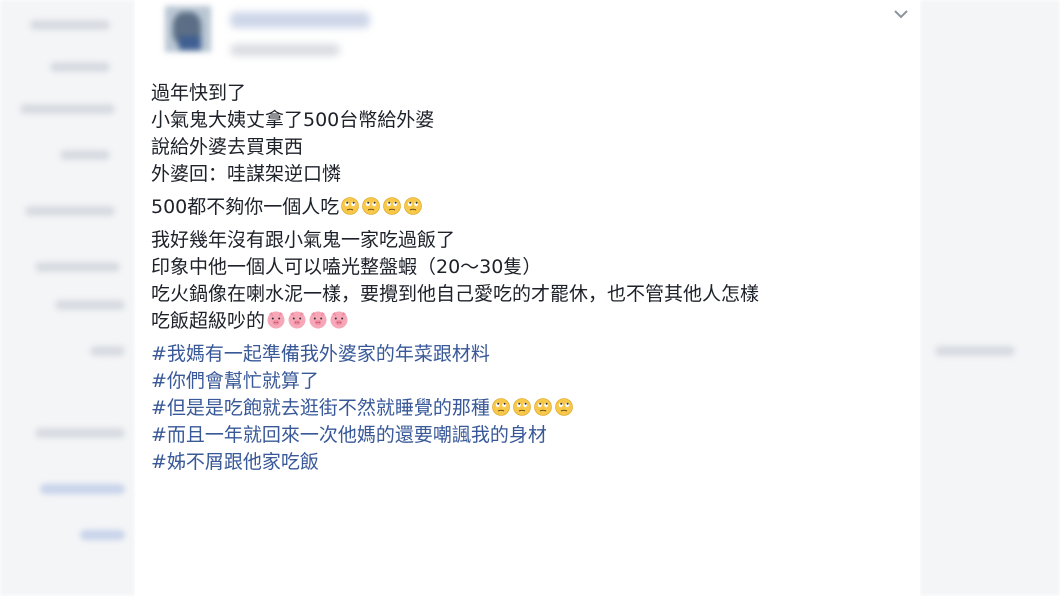 The image size is (1060, 596). What do you see at coordinates (320, 408) in the screenshot?
I see `hashtag-link: #但是是吃飽就去逛街不然就睡覺的那種` at bounding box center [320, 408].